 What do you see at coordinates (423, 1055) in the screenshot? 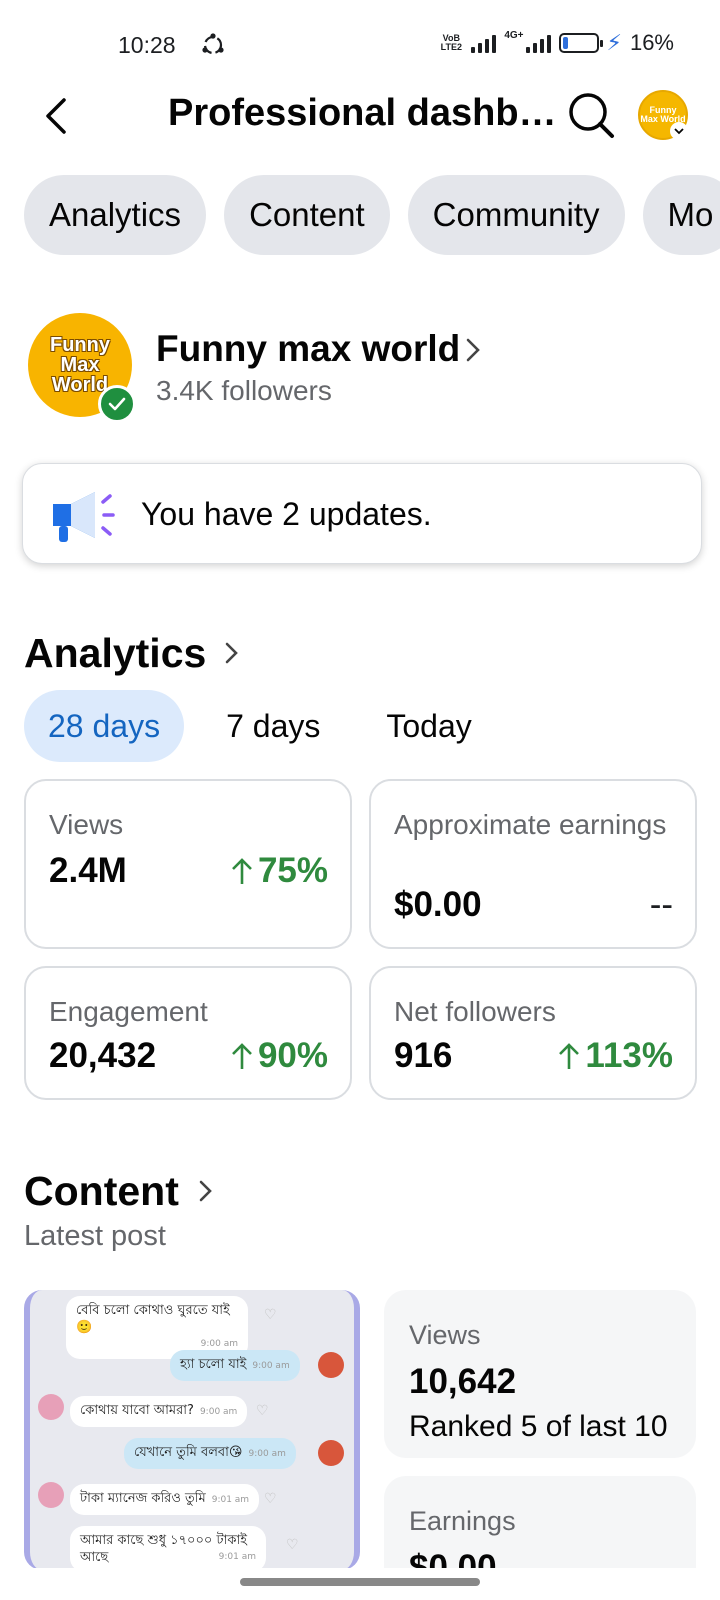
I see `metric-value: 916` at bounding box center [423, 1055].